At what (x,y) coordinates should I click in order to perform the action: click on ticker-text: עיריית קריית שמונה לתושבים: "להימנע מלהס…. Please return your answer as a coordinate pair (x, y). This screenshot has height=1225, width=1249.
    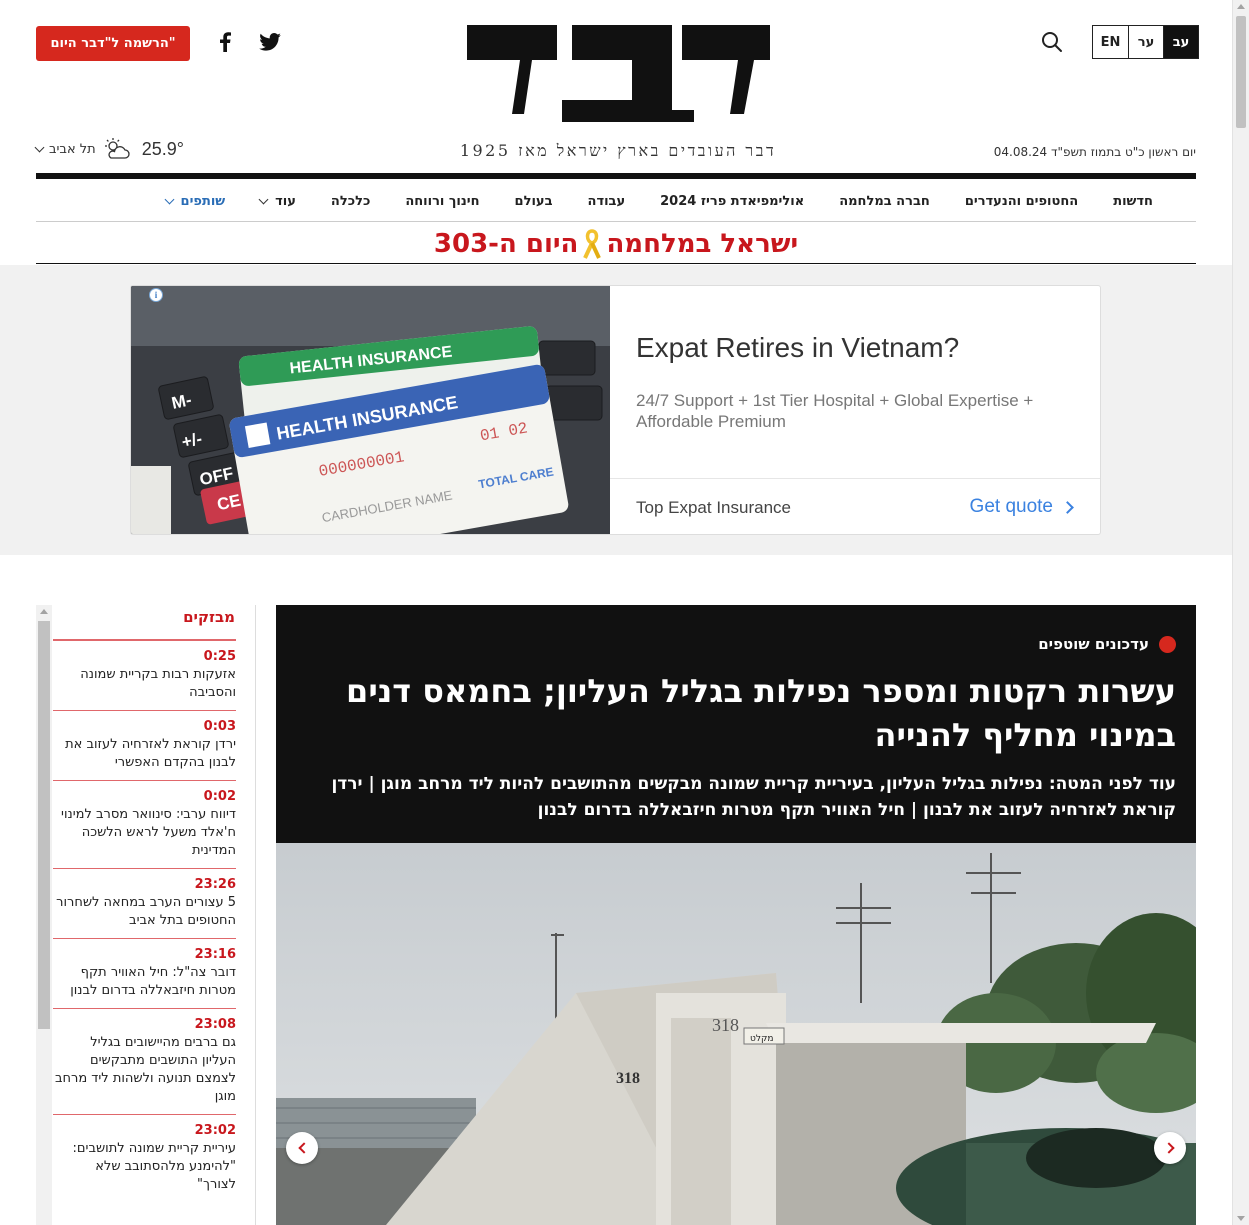
    Looking at the image, I should click on (144, 1167).